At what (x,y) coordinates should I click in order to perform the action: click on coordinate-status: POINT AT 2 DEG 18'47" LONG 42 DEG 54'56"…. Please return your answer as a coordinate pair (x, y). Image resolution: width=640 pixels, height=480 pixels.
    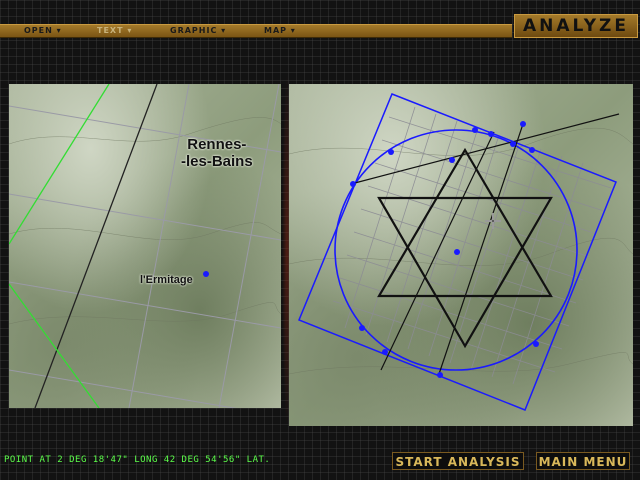
    Looking at the image, I should click on (137, 460).